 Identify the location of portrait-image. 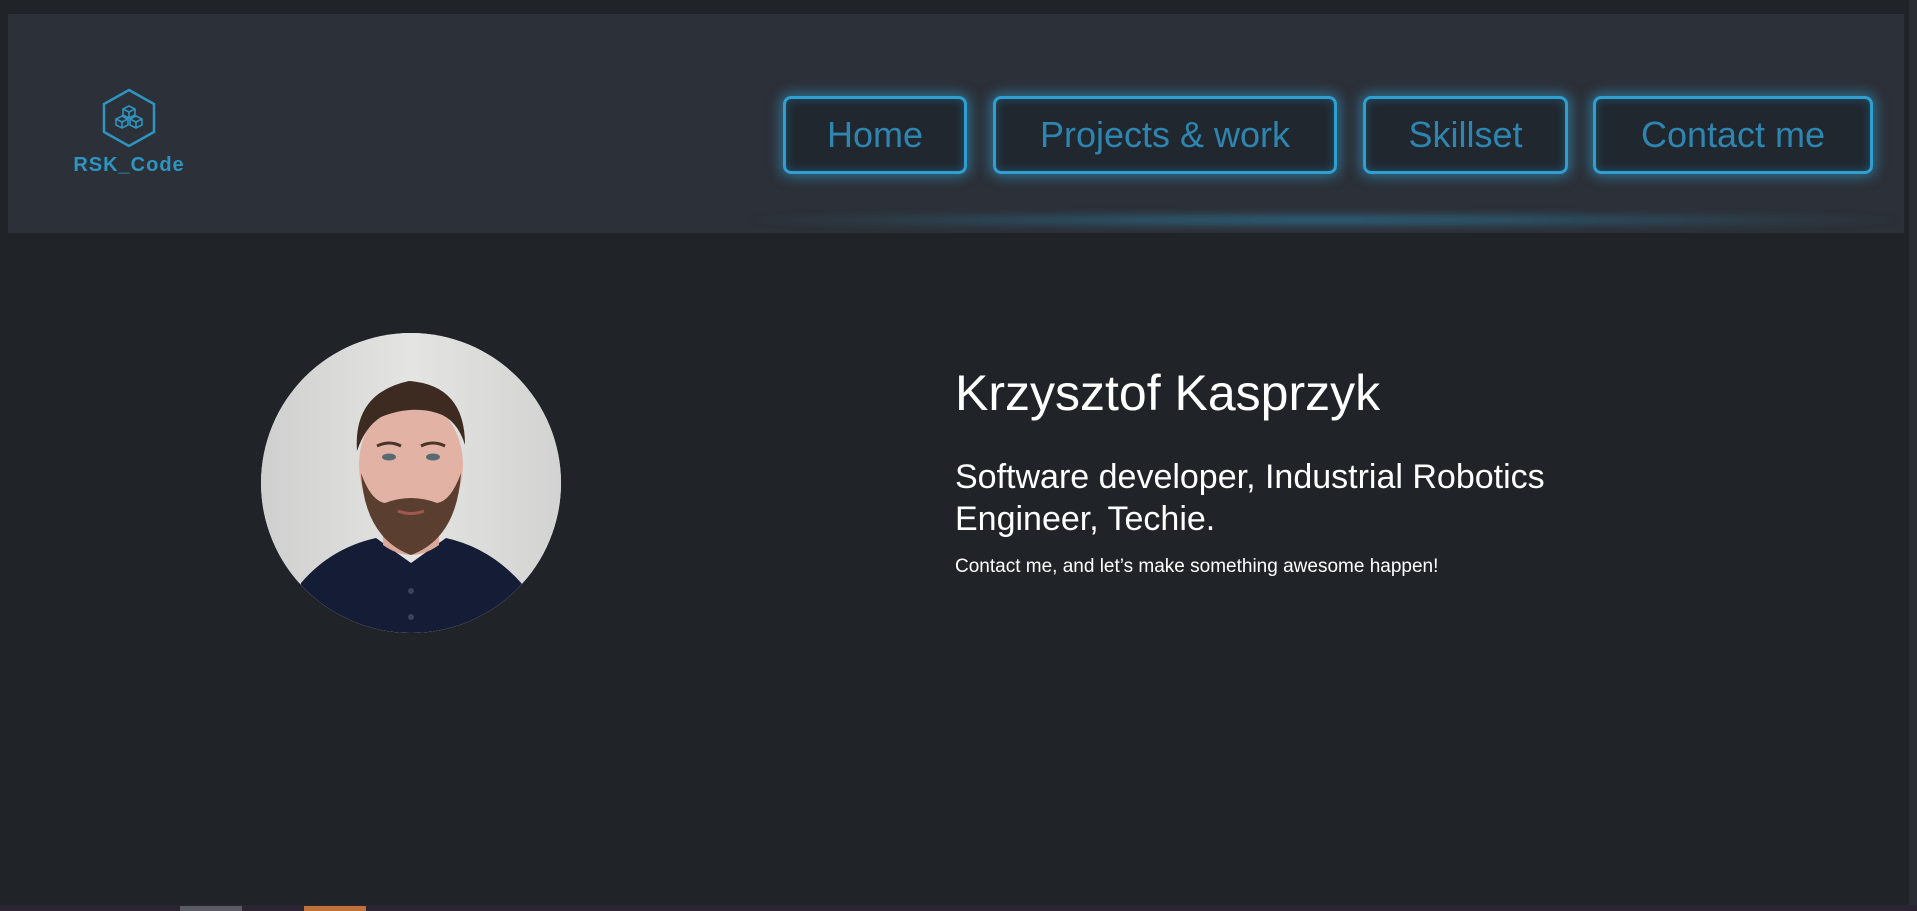
(411, 483).